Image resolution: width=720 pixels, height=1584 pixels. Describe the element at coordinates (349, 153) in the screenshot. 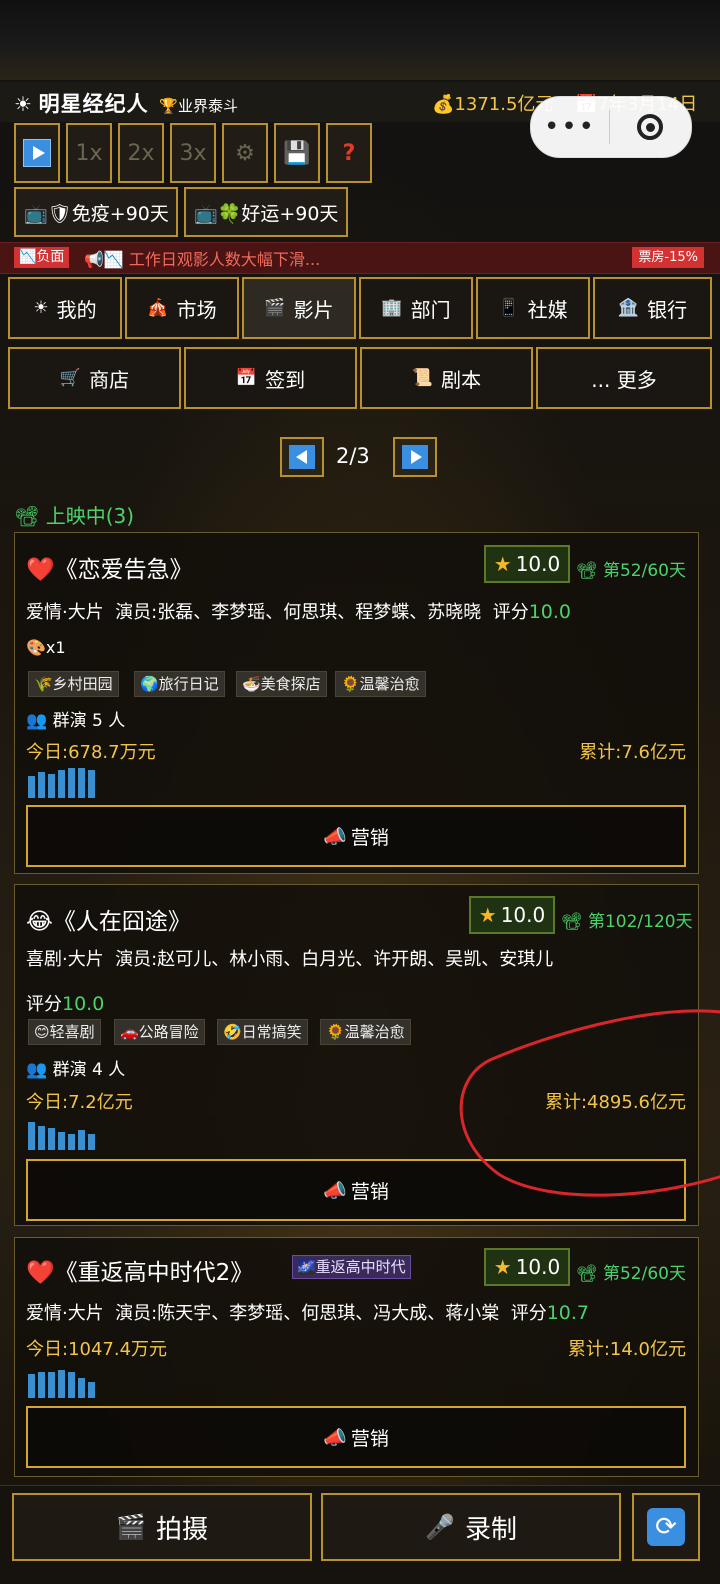

I see `help-button: ?` at that location.